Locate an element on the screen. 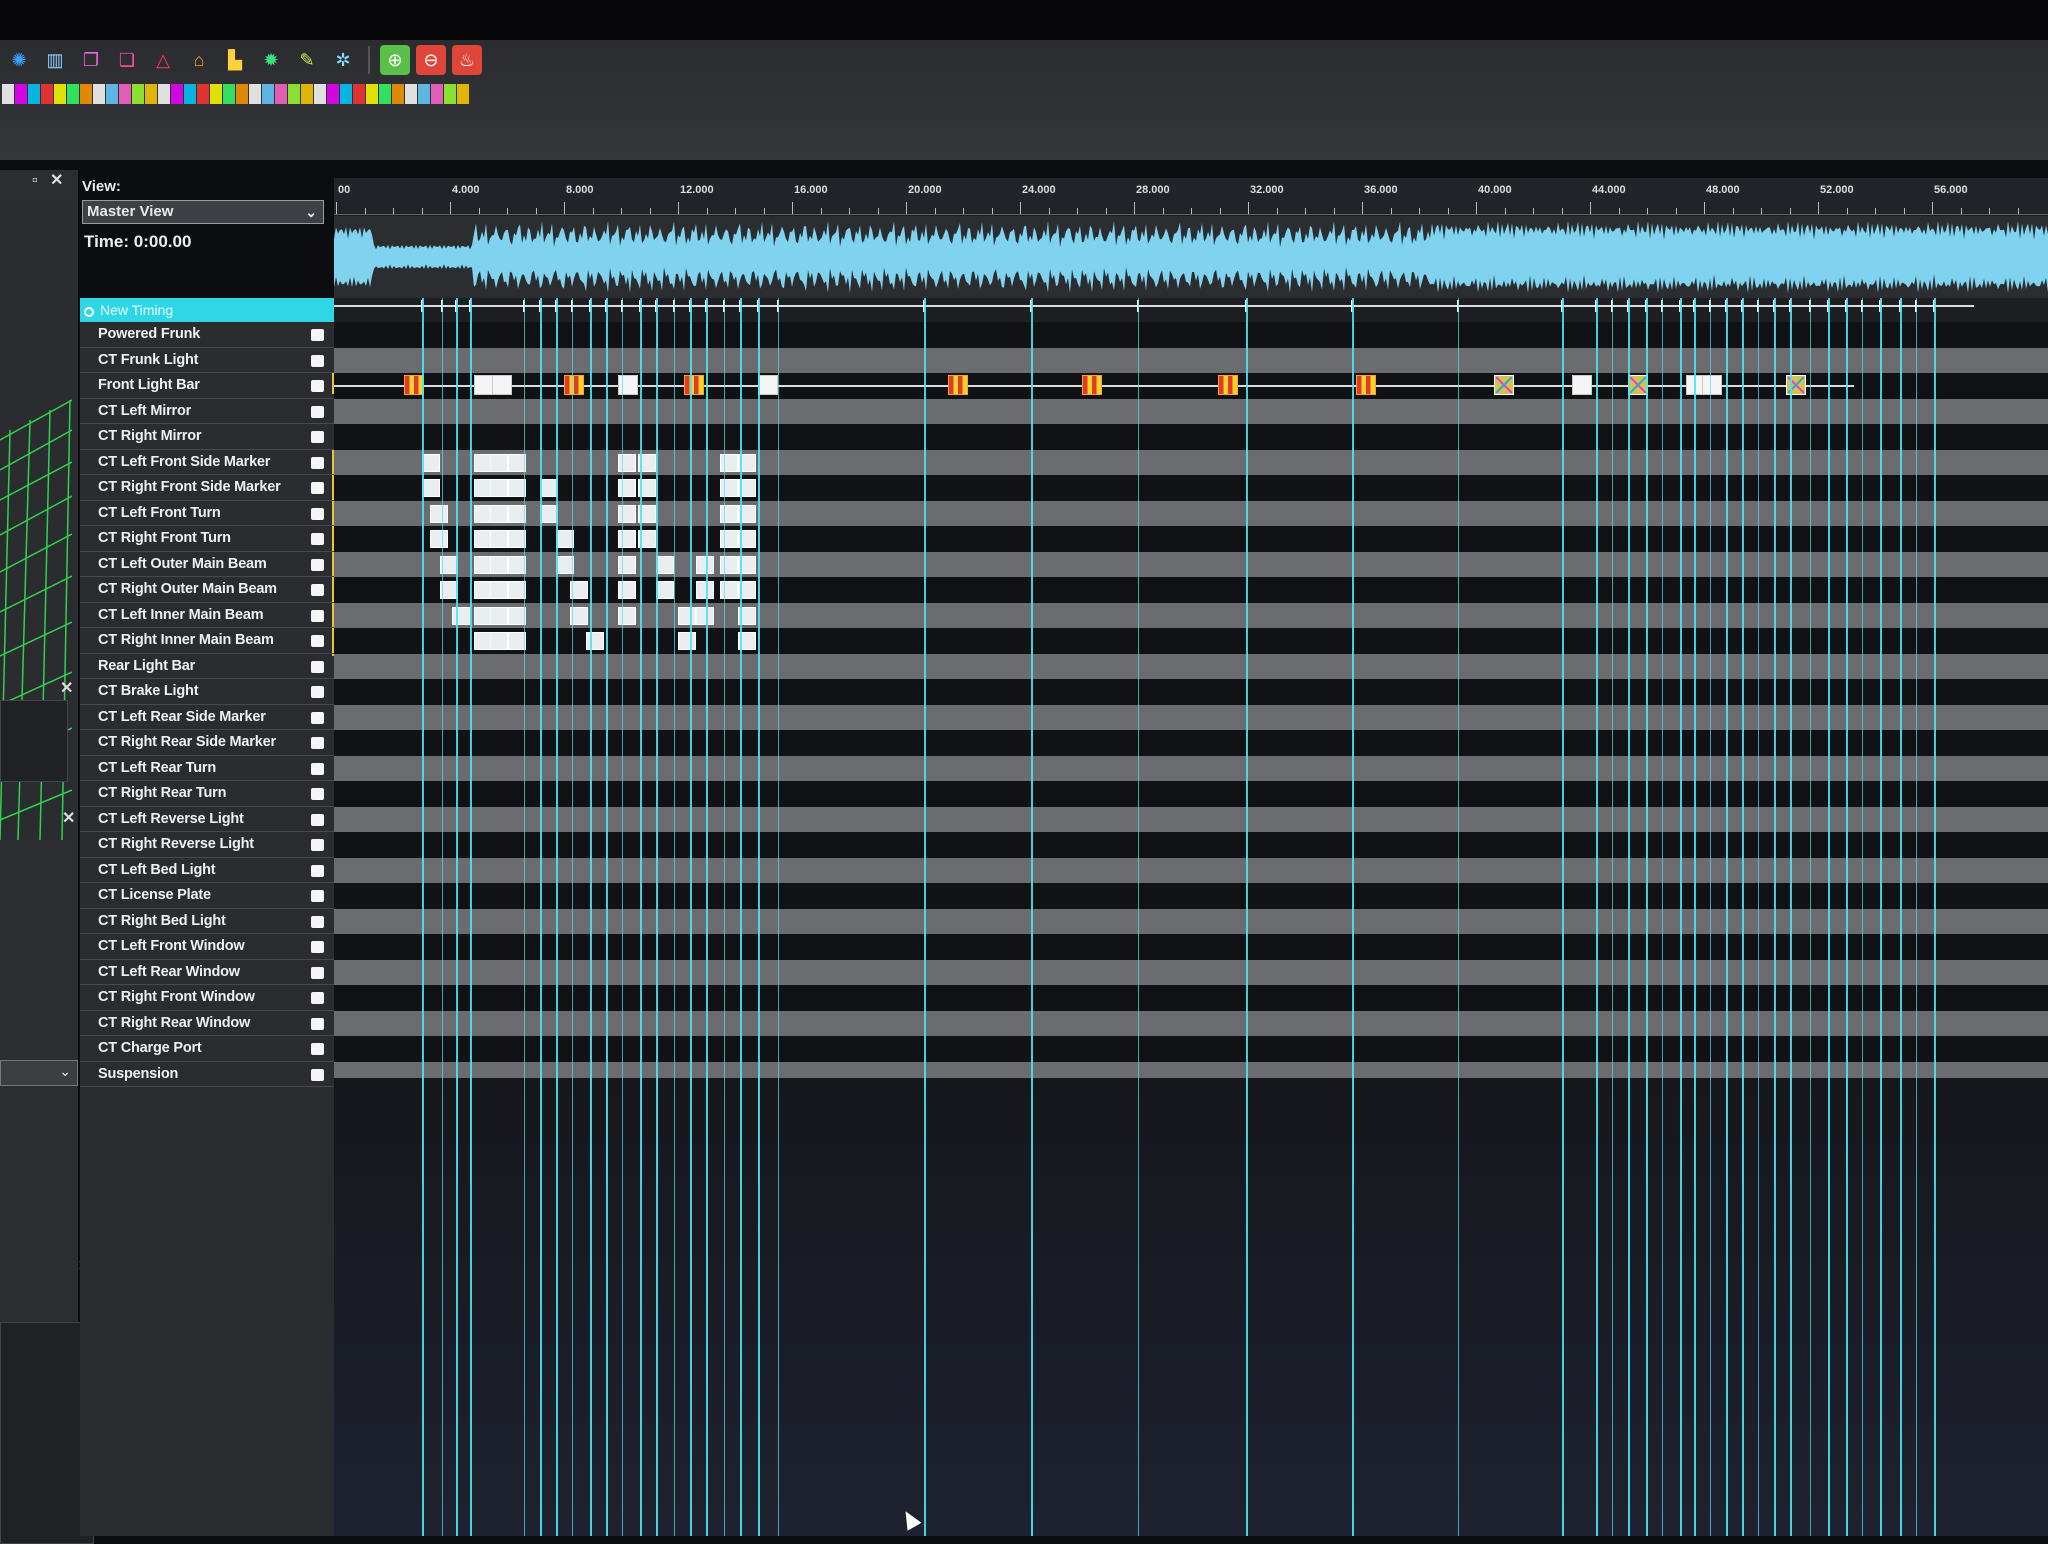  track-row: CT Left Rear Side Marker is located at coordinates (207, 717).